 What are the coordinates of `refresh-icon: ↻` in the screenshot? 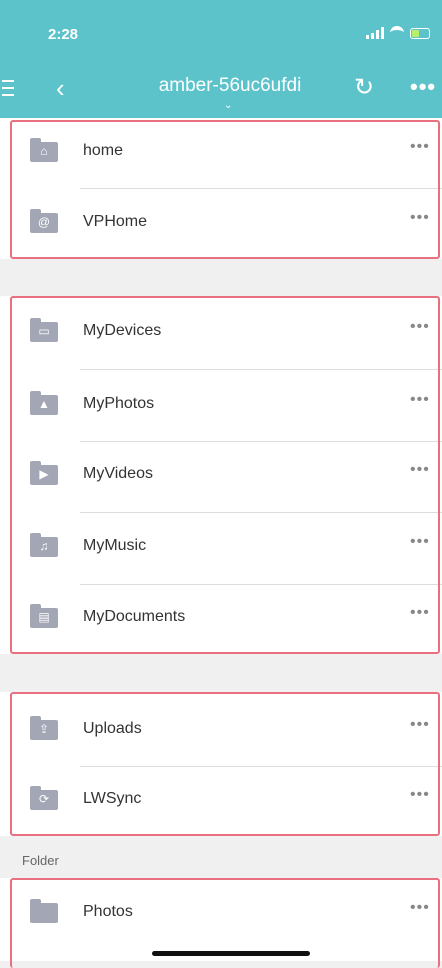 It's located at (364, 87).